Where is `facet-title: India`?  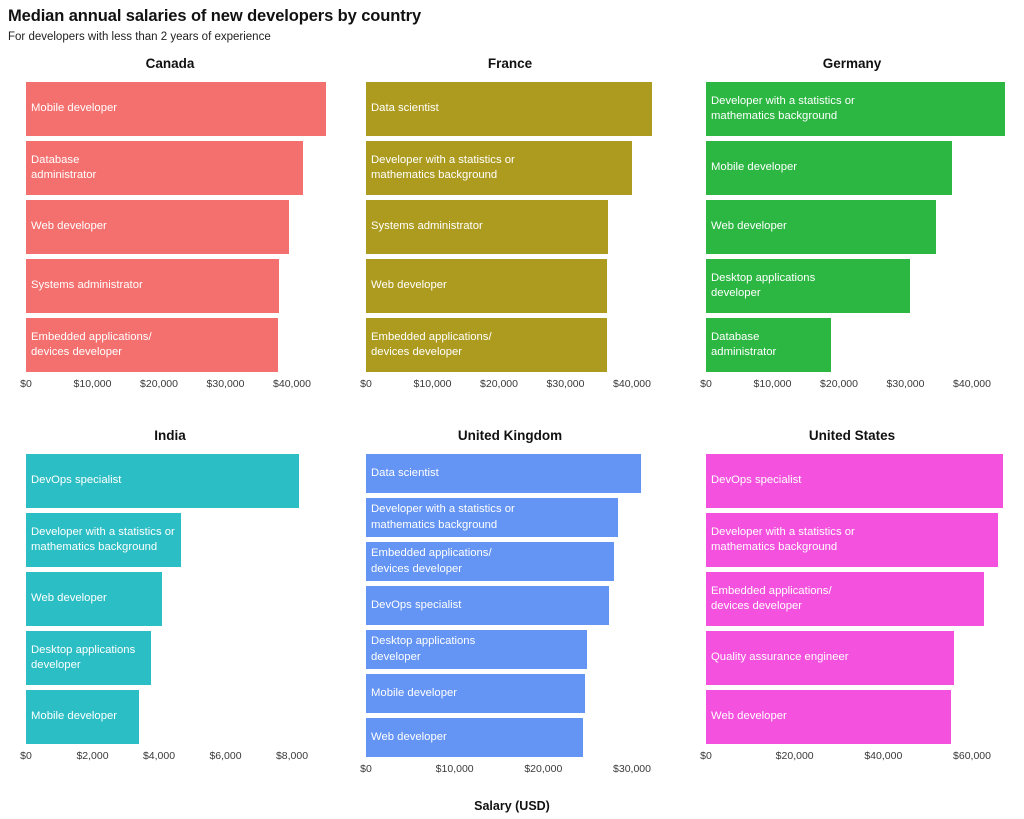 facet-title: India is located at coordinates (170, 435).